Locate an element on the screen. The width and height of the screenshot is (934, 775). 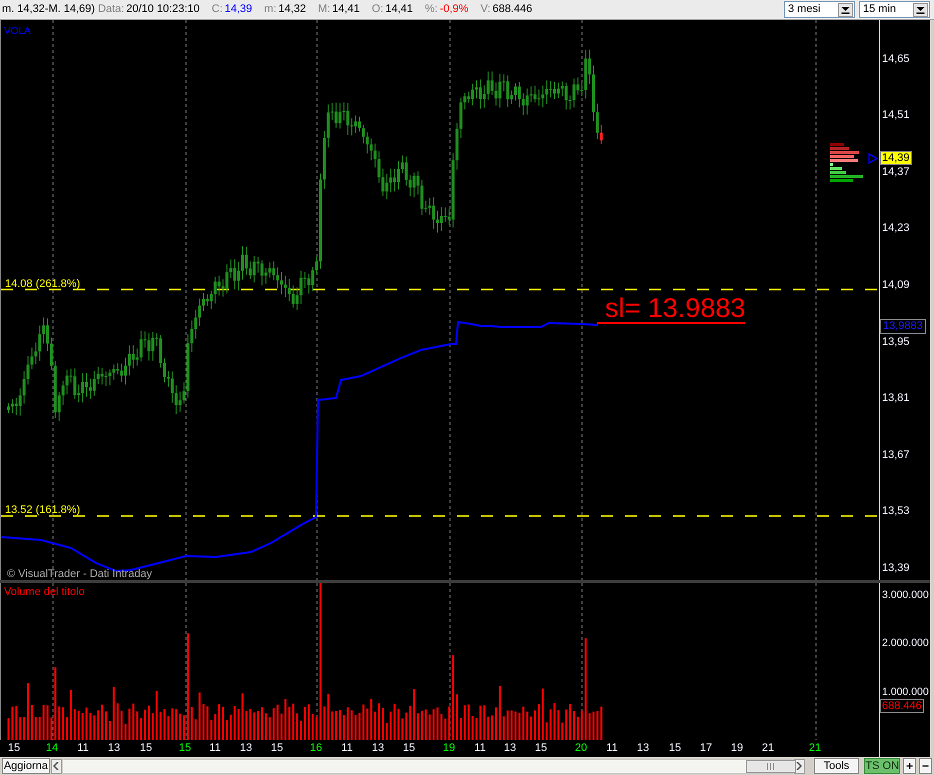
scrollbar-thumb is located at coordinates (771, 766).